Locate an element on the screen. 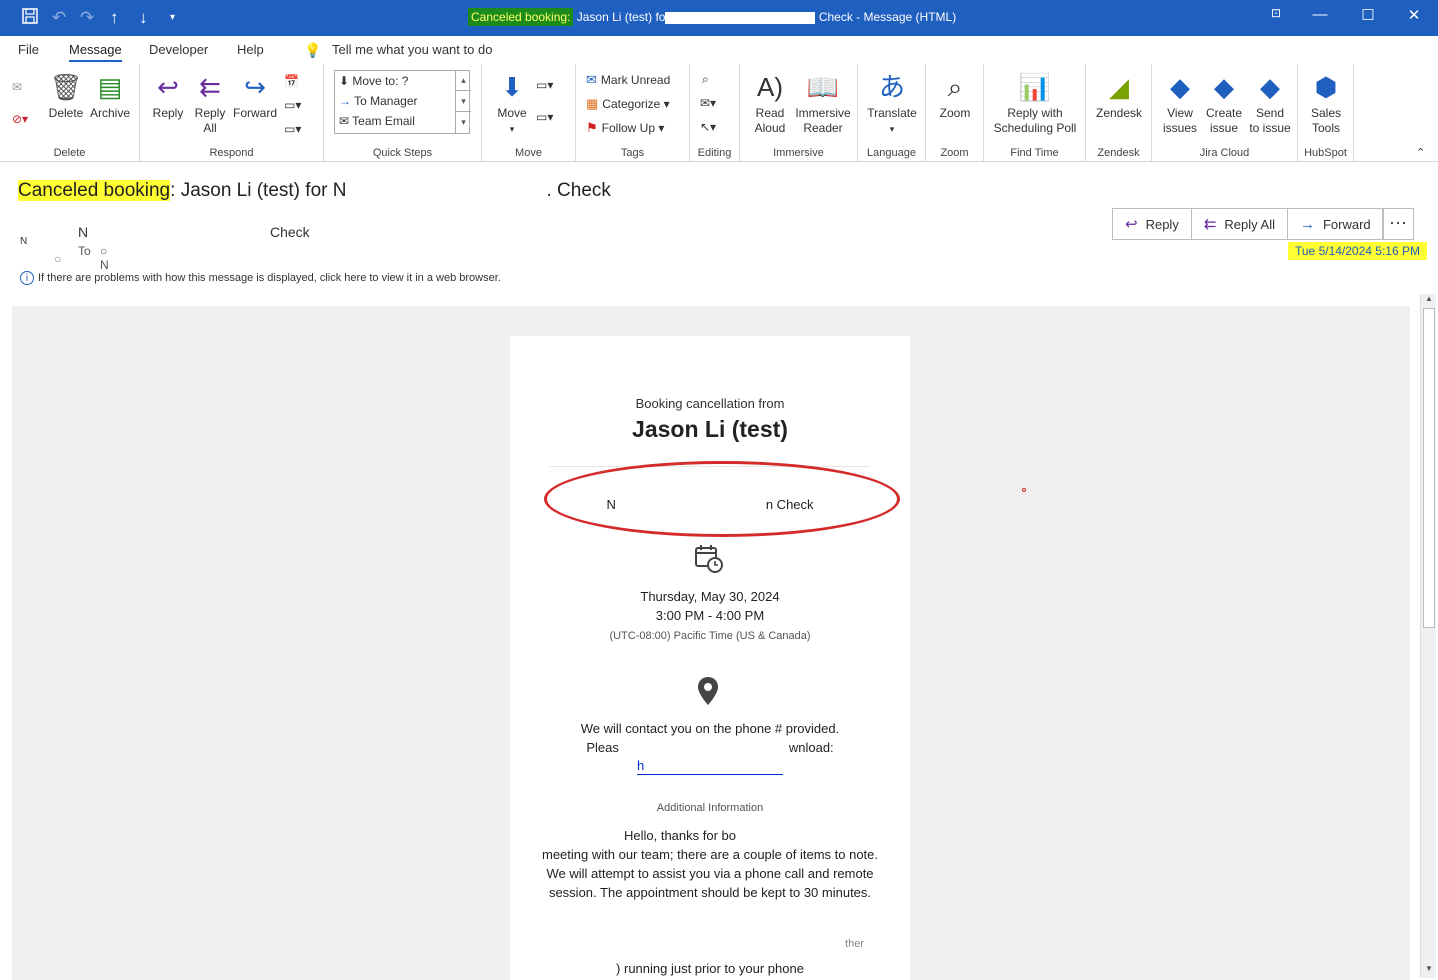 The image size is (1438, 980). related-icon: ✉▾ is located at coordinates (708, 103).